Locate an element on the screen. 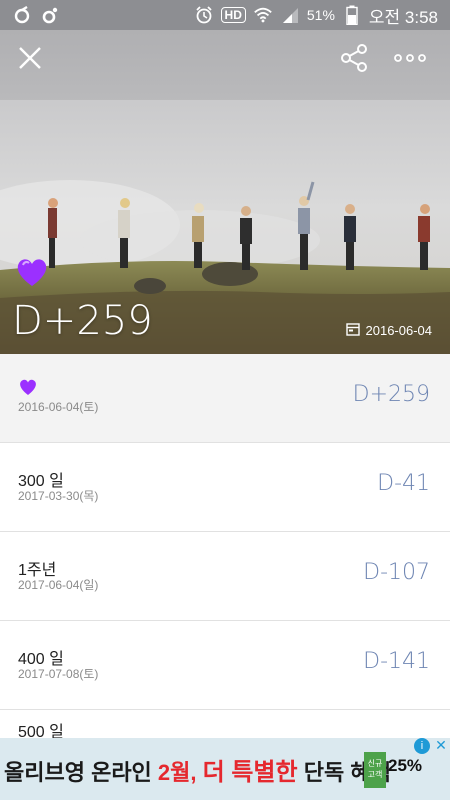 The height and width of the screenshot is (800, 450). clock: 오전 3:58 is located at coordinates (403, 17).